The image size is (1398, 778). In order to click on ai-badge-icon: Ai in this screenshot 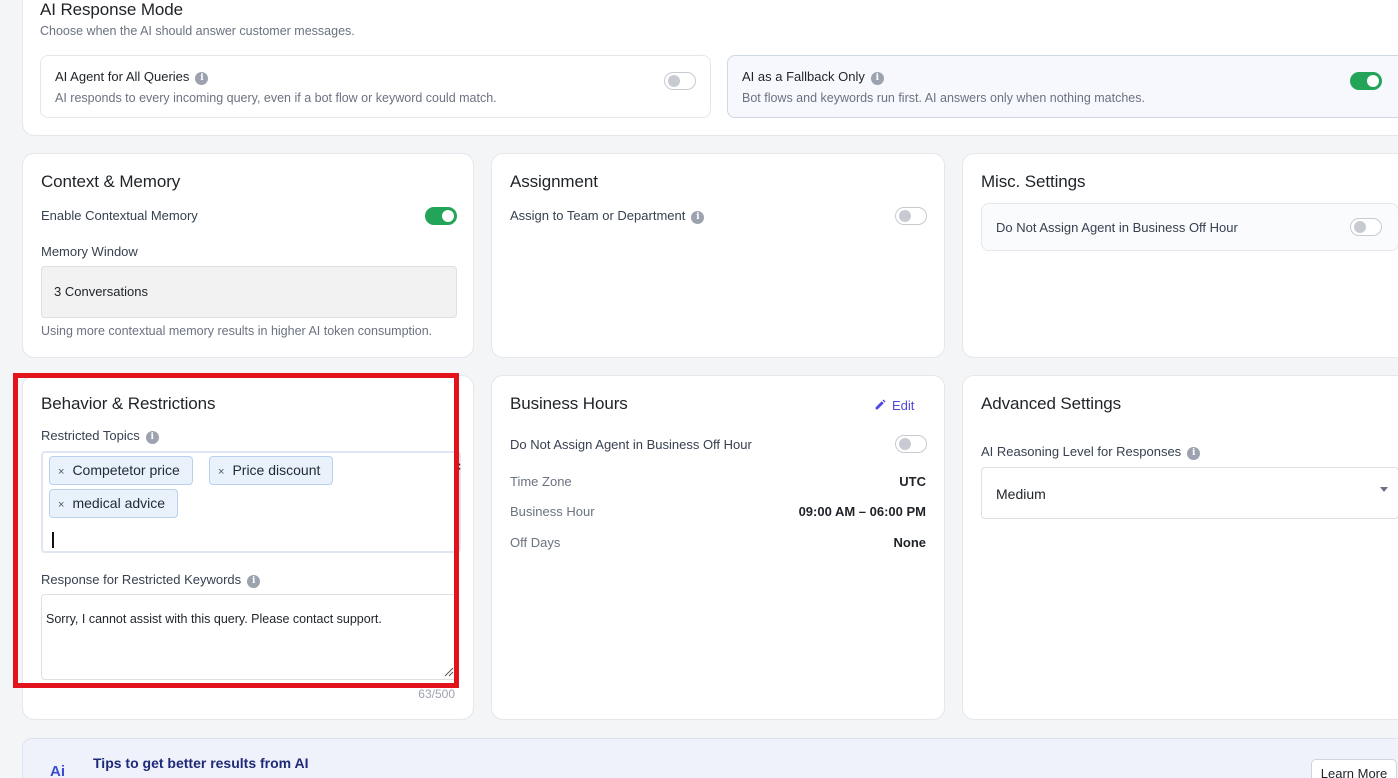, I will do `click(57, 770)`.